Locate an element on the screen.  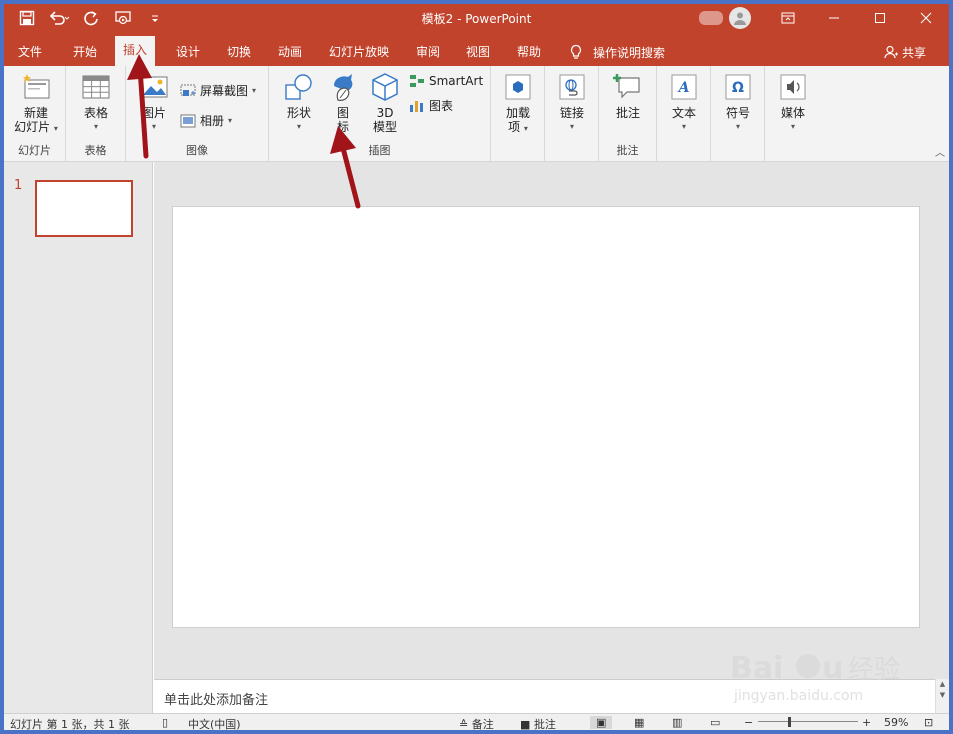
screenshot-button: 屏幕截图 ▾ is located at coordinates (218, 90).